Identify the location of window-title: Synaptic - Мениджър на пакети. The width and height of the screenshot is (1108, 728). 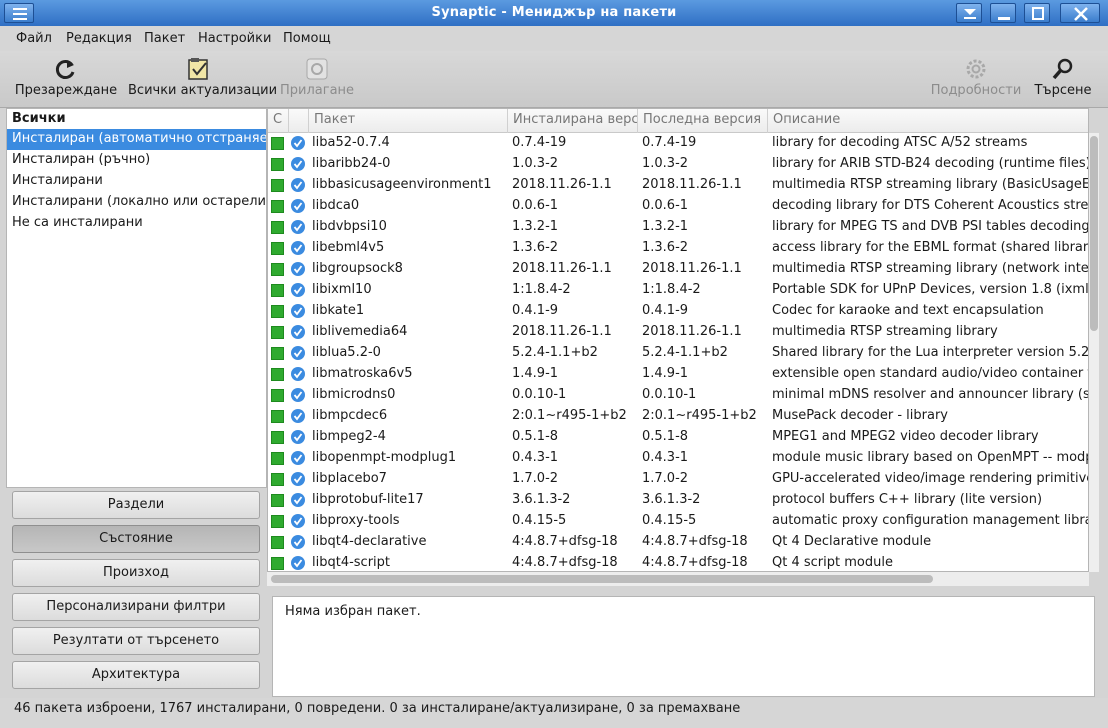
(554, 12).